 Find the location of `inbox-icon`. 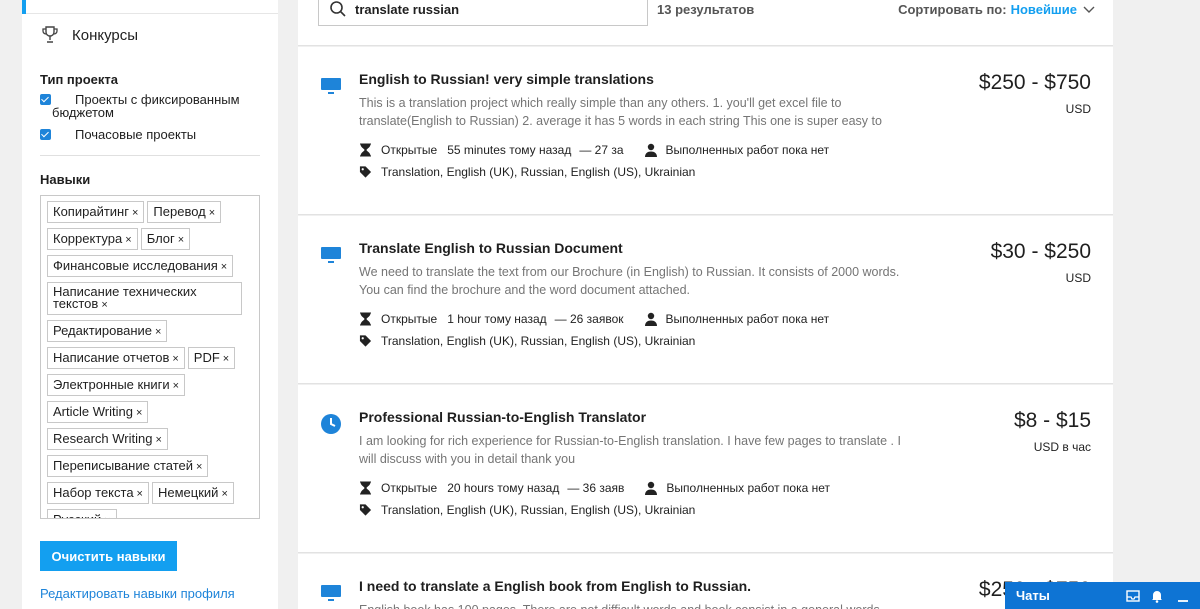

inbox-icon is located at coordinates (1133, 596).